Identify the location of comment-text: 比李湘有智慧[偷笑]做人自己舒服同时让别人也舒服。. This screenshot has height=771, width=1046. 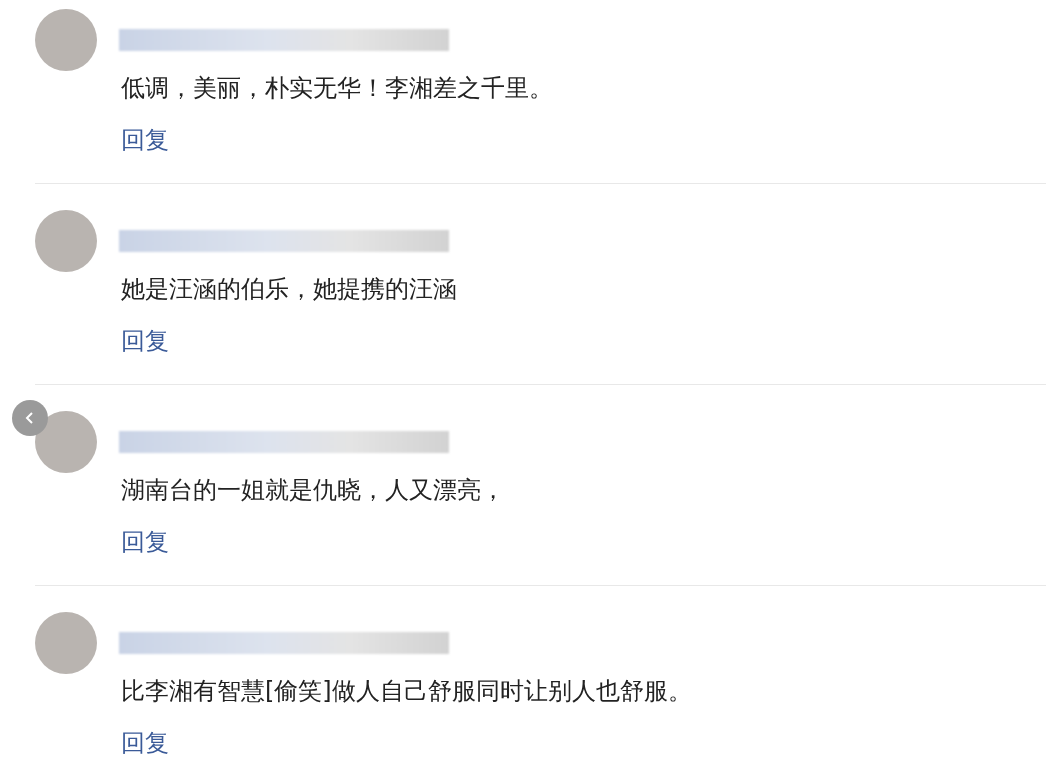
(407, 691).